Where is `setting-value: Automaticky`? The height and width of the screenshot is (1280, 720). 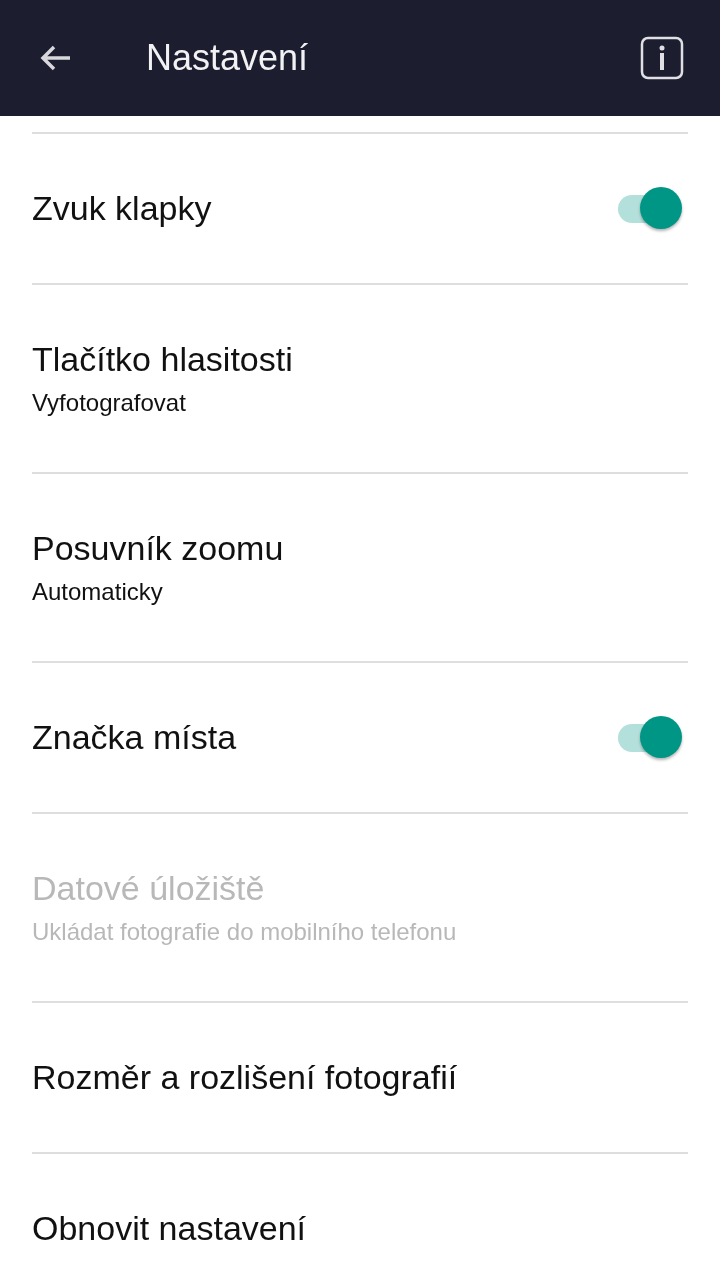
setting-value: Automaticky is located at coordinates (98, 592).